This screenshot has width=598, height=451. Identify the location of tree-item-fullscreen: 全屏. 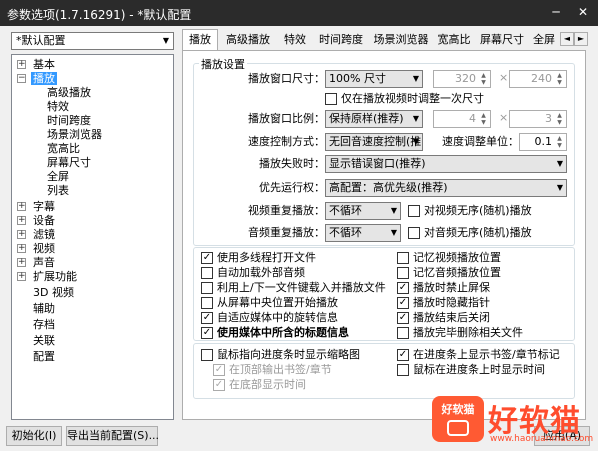
(58, 177).